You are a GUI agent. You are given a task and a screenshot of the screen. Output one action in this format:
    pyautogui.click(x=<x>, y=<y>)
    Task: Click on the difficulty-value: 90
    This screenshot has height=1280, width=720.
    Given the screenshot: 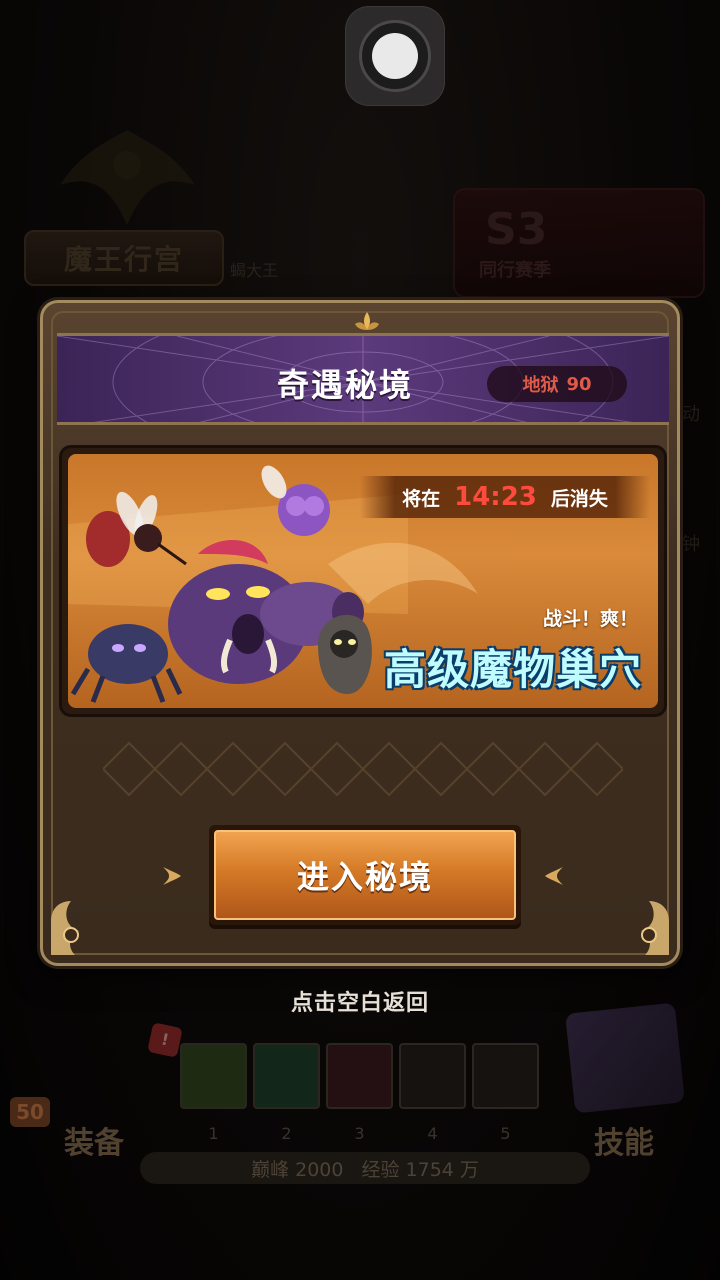 What is the action you would take?
    pyautogui.click(x=579, y=384)
    